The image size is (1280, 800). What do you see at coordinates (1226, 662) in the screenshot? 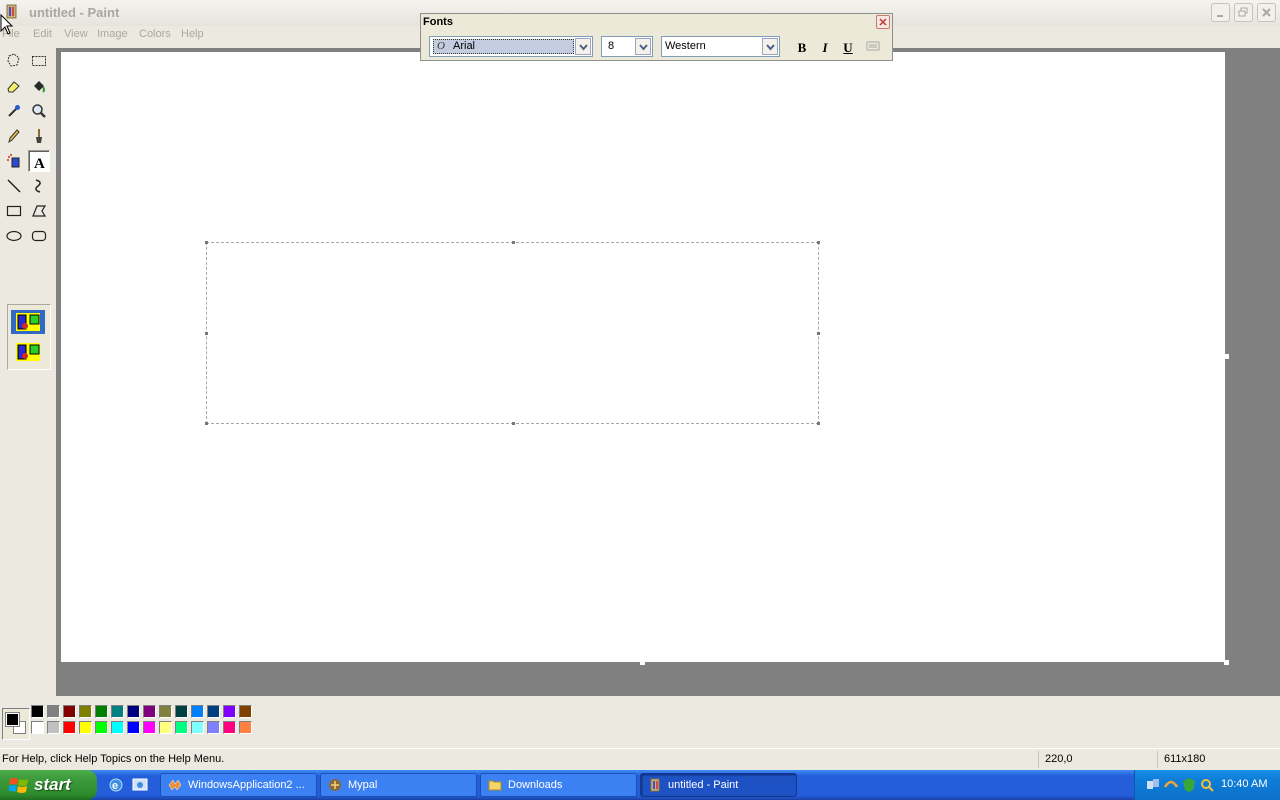
I see `canvas-resize-handle-corner` at bounding box center [1226, 662].